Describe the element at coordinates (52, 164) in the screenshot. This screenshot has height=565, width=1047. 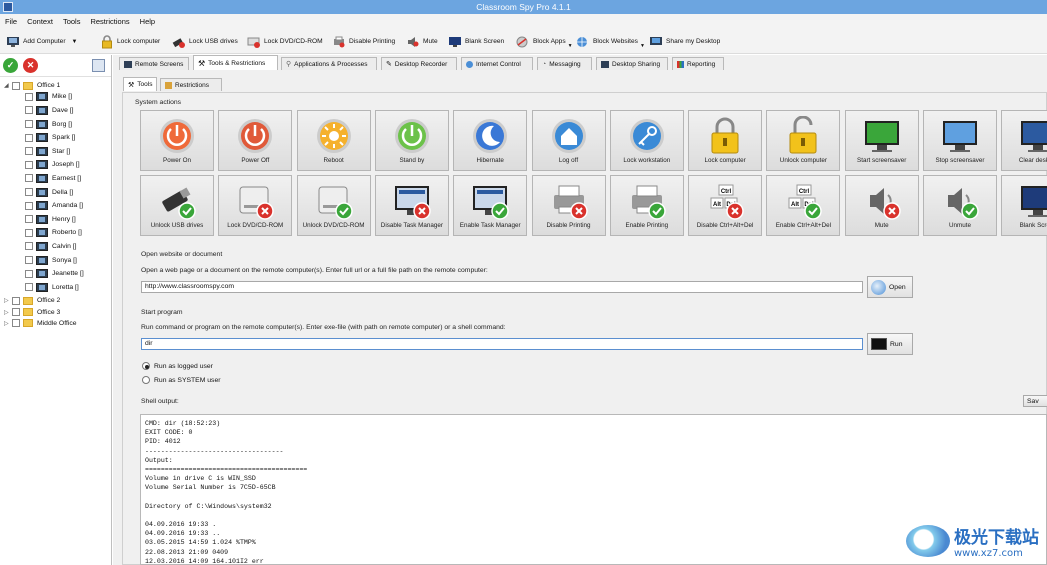
I see `tree-computer-item: Joseph []` at that location.